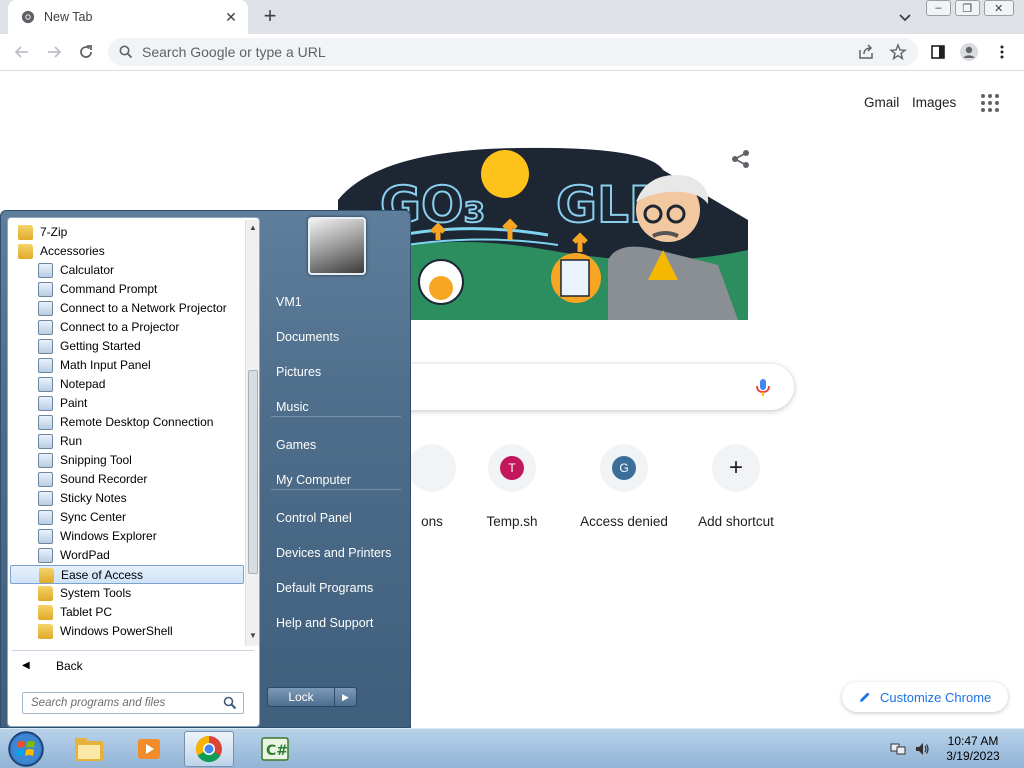 The height and width of the screenshot is (768, 1024). I want to click on start-item-vm1: VM1, so click(335, 302).